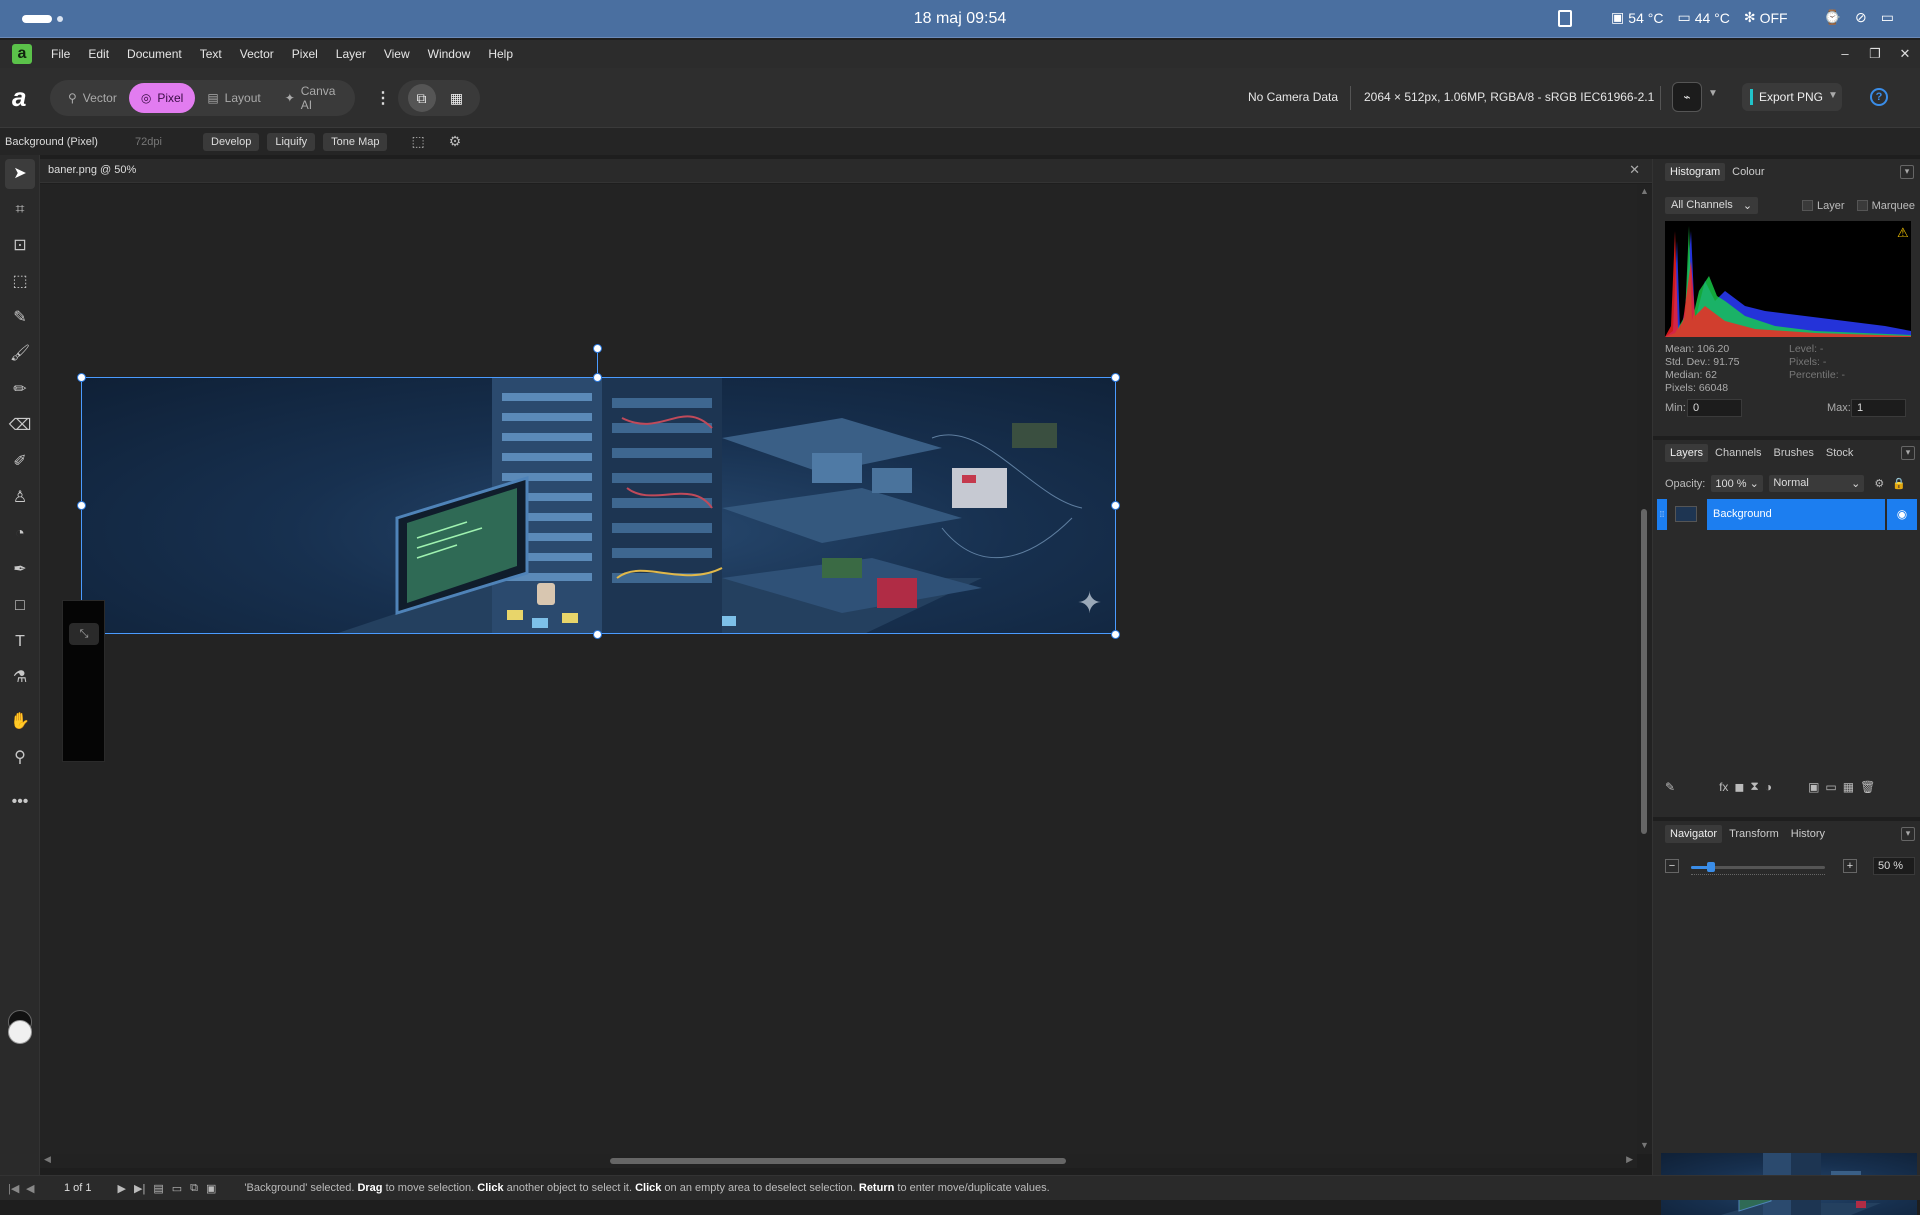 Image resolution: width=1920 pixels, height=1215 pixels. I want to click on export-dropdown-icon: ▼, so click(1833, 95).